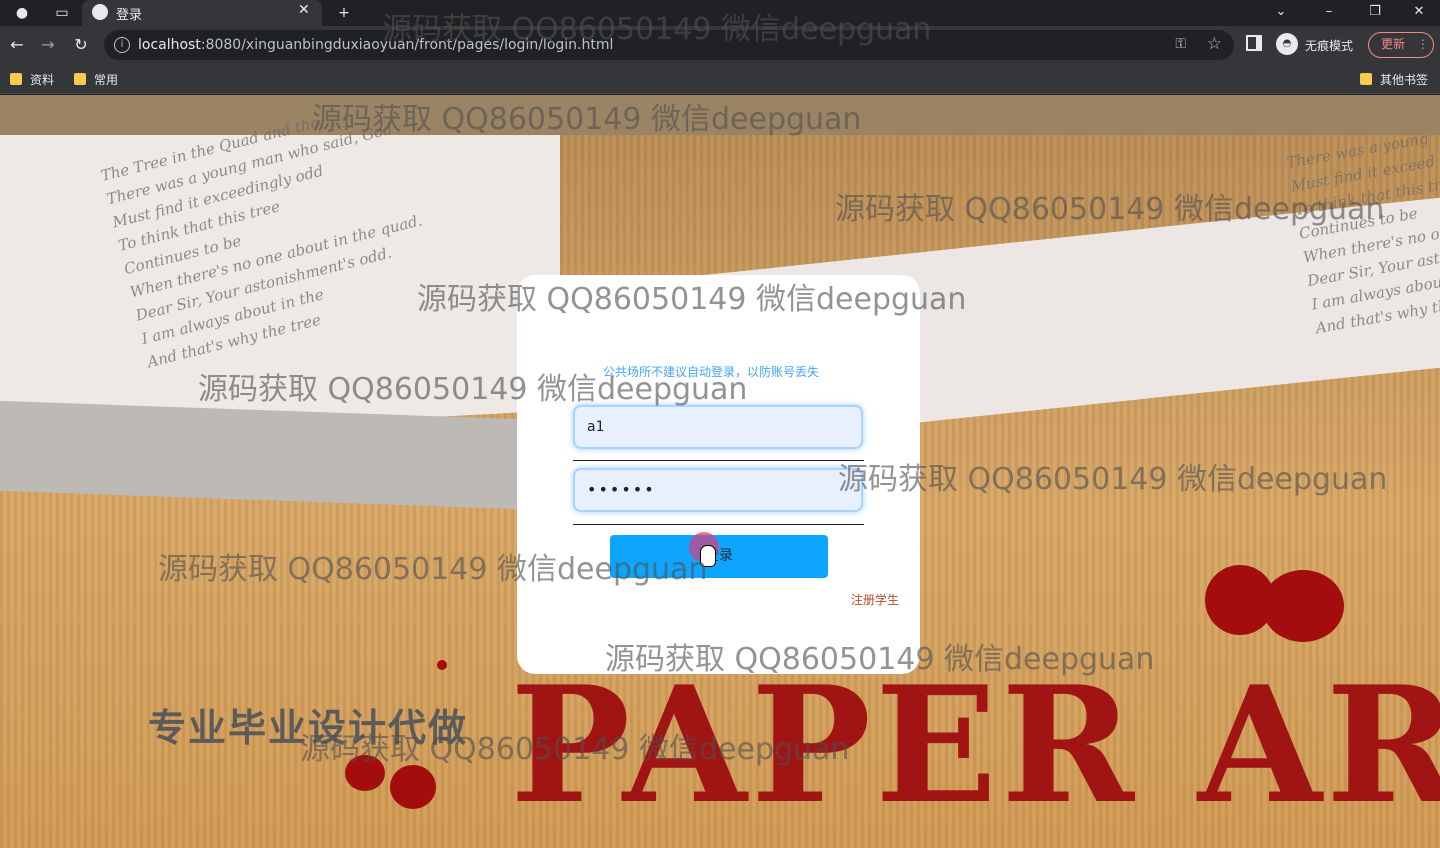 The height and width of the screenshot is (848, 1440). Describe the element at coordinates (81, 45) in the screenshot. I see `reload-icon: ↻` at that location.